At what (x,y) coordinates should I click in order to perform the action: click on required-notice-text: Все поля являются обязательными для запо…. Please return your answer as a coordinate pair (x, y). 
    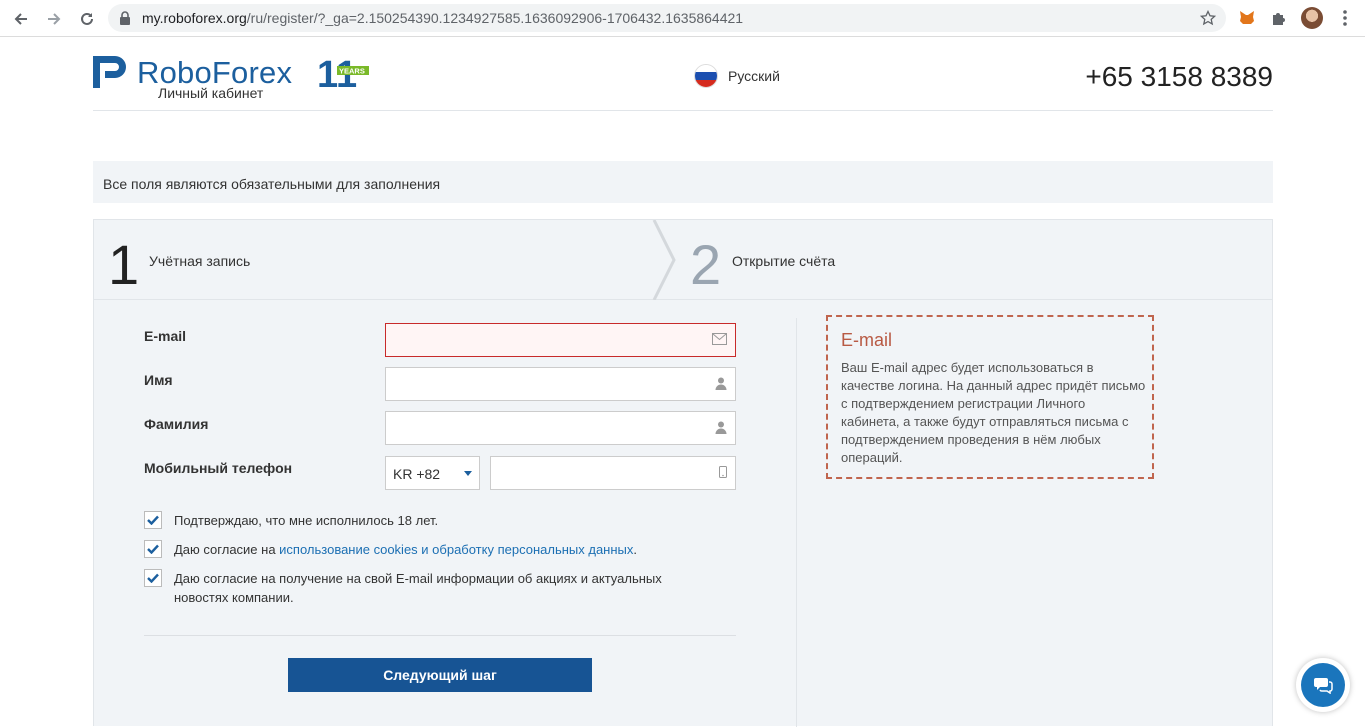
    Looking at the image, I should click on (272, 184).